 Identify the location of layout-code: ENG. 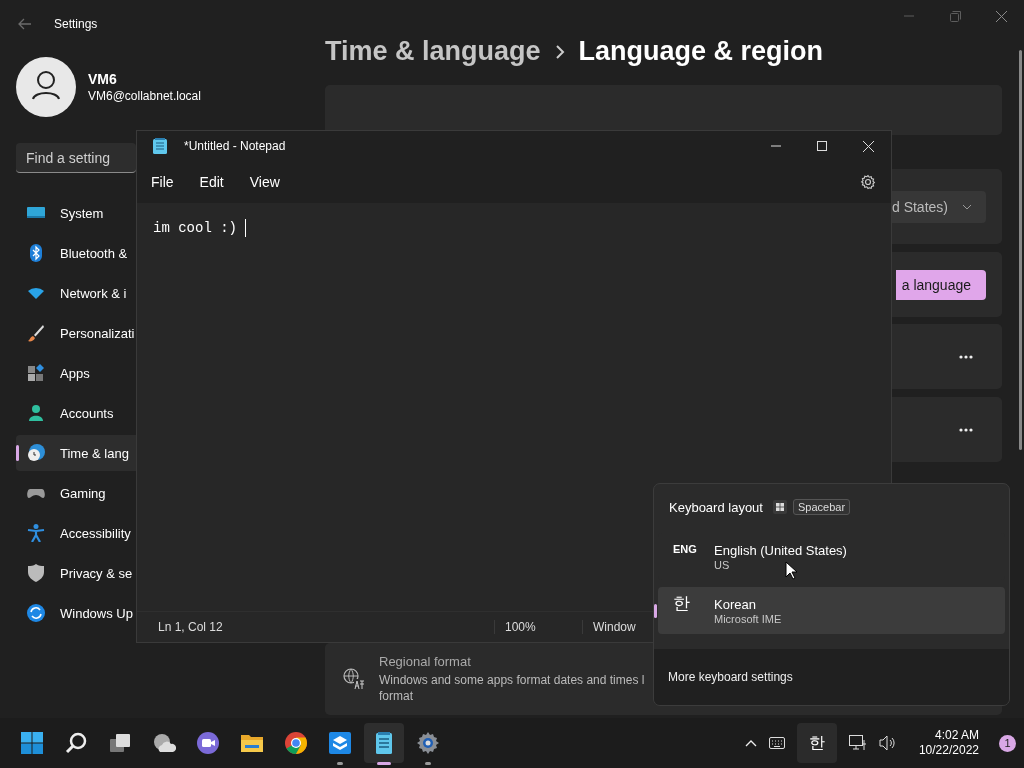
(685, 549).